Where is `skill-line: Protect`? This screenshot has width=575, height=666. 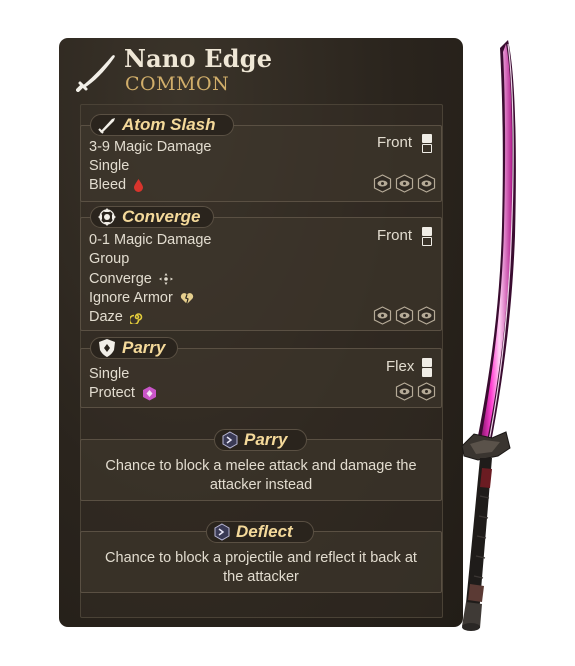
skill-line: Protect is located at coordinates (123, 393).